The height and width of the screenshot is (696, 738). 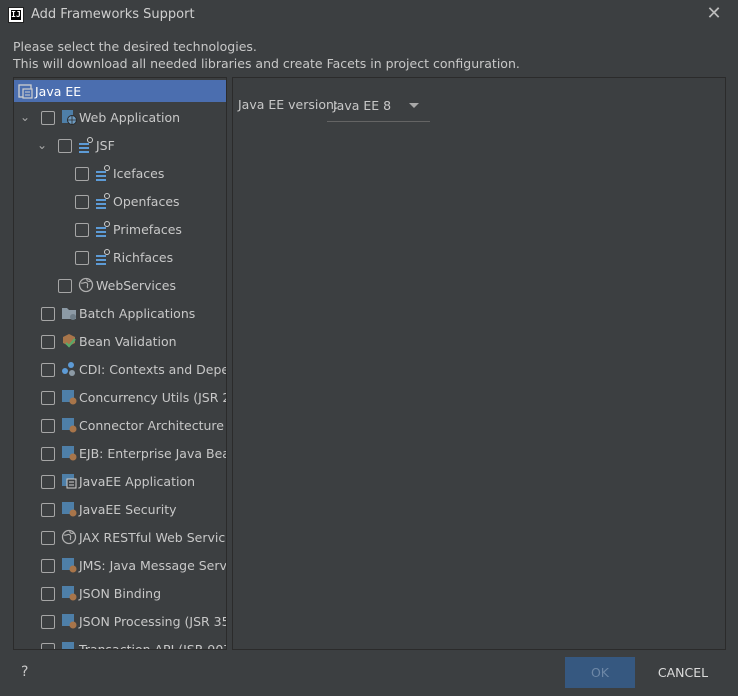 I want to click on tree-item-openfaces: Openfaces, so click(x=120, y=201).